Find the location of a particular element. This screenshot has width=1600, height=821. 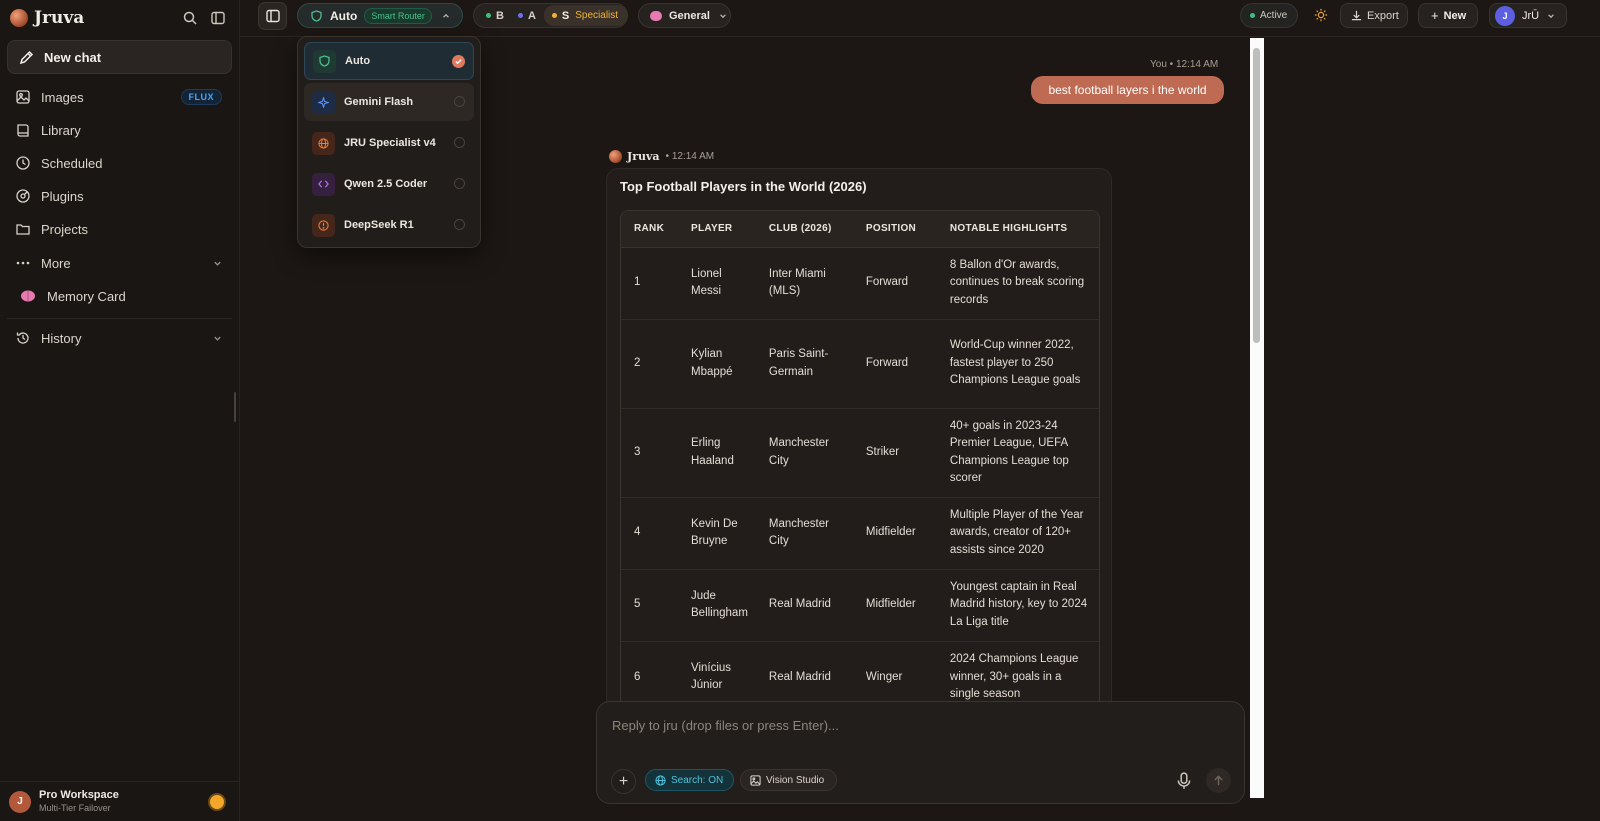

arrow-up-icon is located at coordinates (1218, 780).